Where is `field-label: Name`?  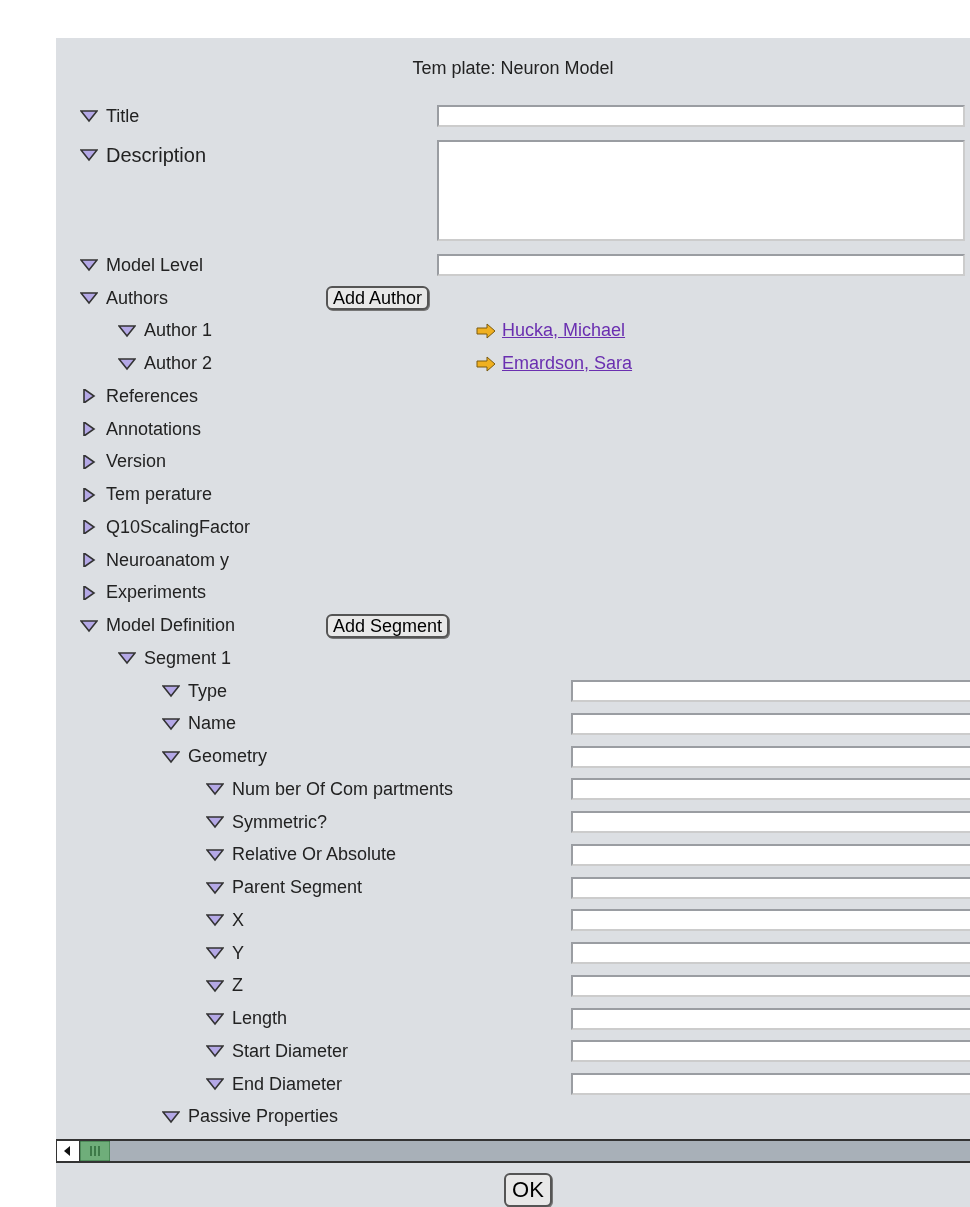
field-label: Name is located at coordinates (212, 724).